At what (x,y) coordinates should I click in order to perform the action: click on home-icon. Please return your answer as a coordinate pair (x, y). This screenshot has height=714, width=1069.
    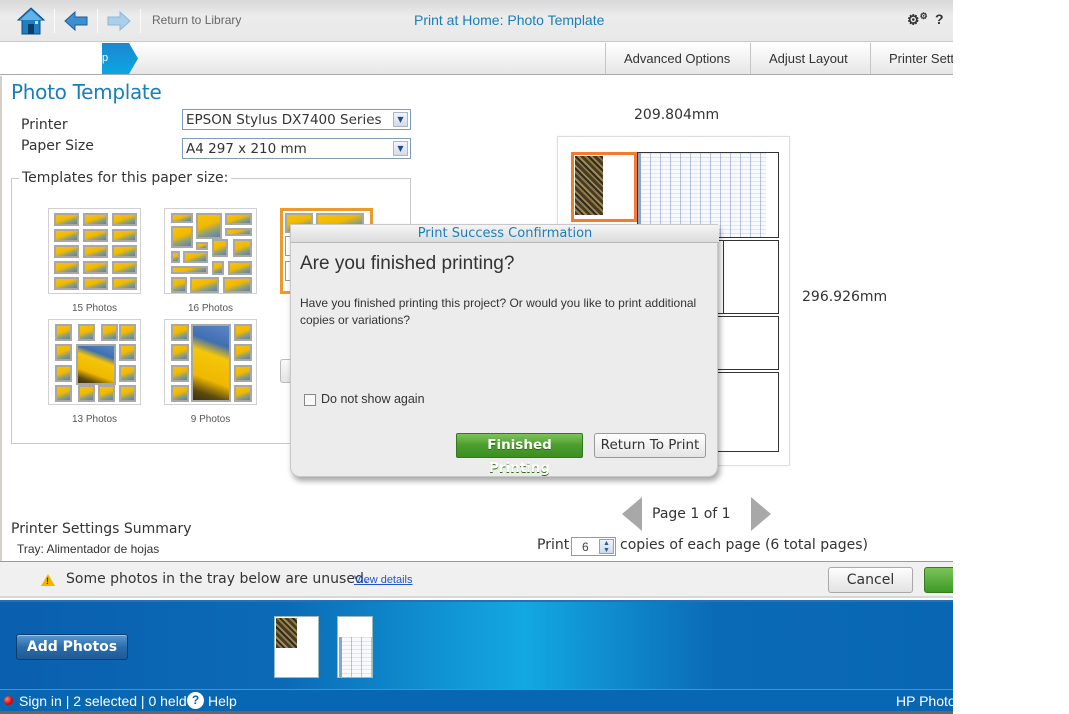
    Looking at the image, I should click on (31, 21).